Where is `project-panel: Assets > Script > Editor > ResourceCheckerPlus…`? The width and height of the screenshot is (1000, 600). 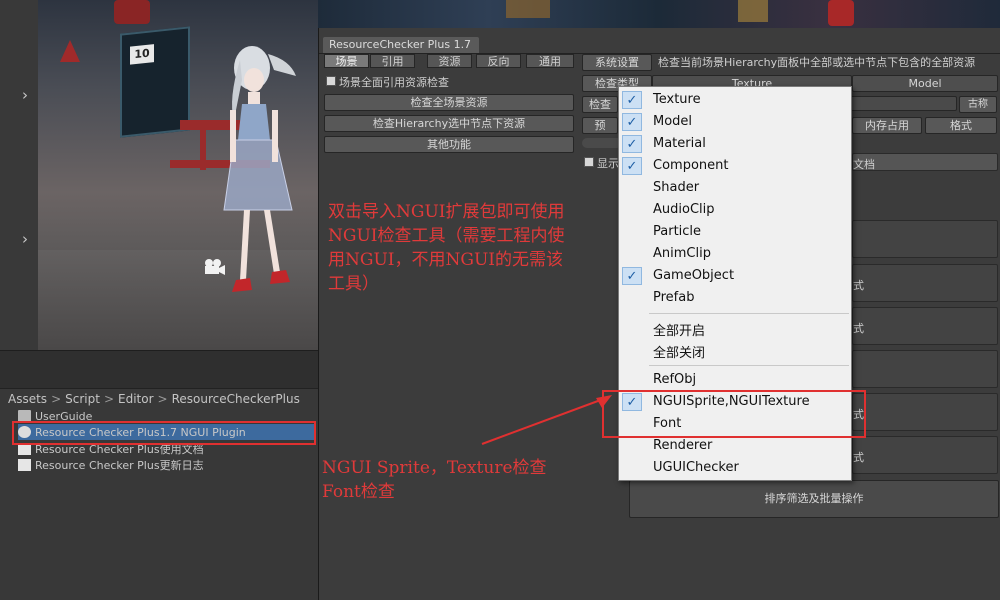 project-panel: Assets > Script > Editor > ResourceCheckerPlus… is located at coordinates (159, 475).